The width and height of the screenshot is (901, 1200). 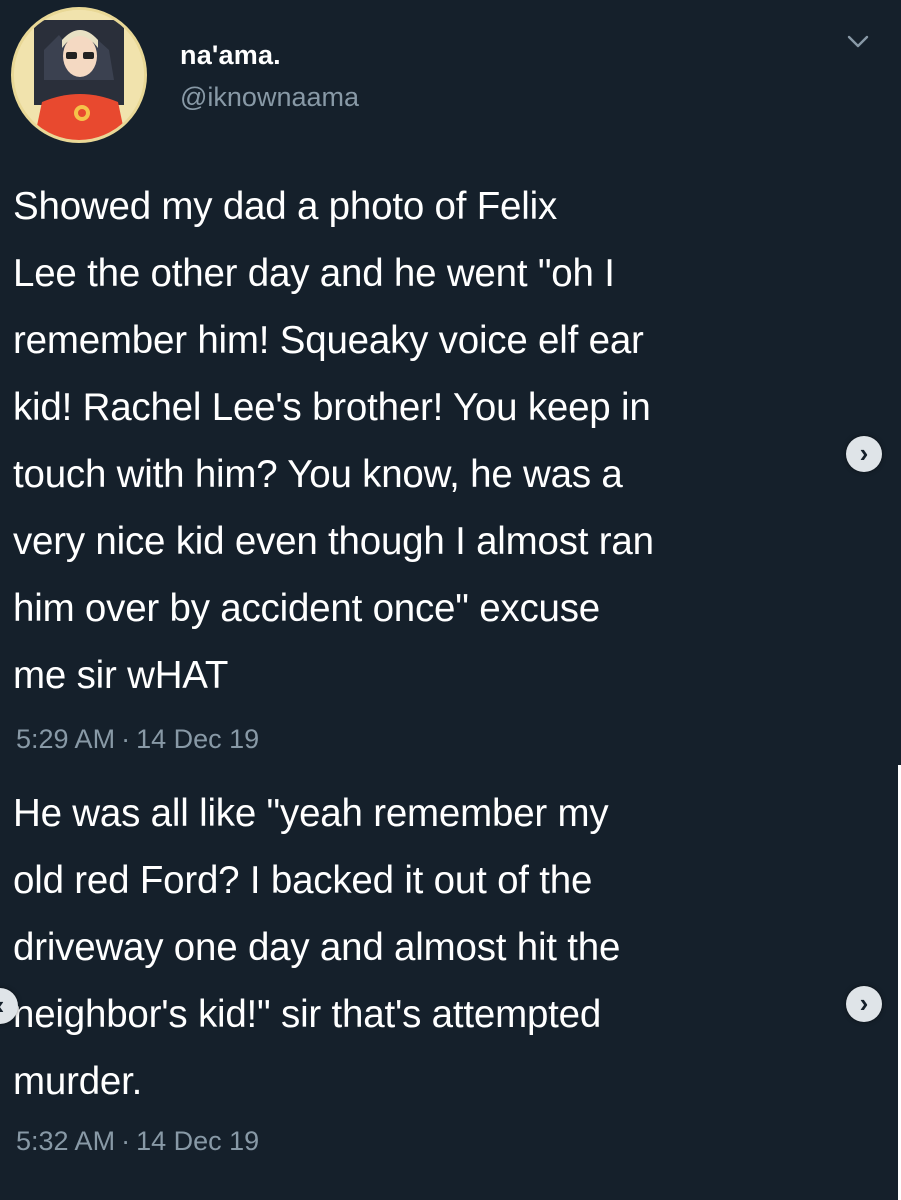 I want to click on chevron-down-icon, so click(x=858, y=41).